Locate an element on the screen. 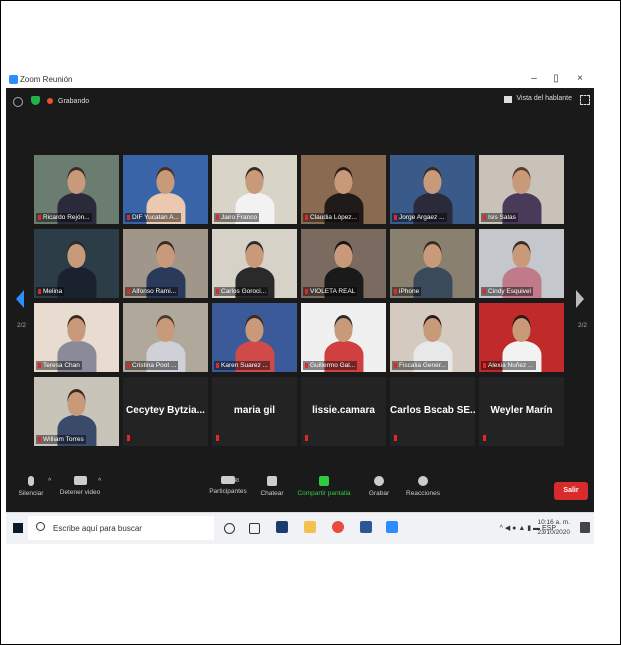 This screenshot has height=645, width=621. record-icon is located at coordinates (379, 481).